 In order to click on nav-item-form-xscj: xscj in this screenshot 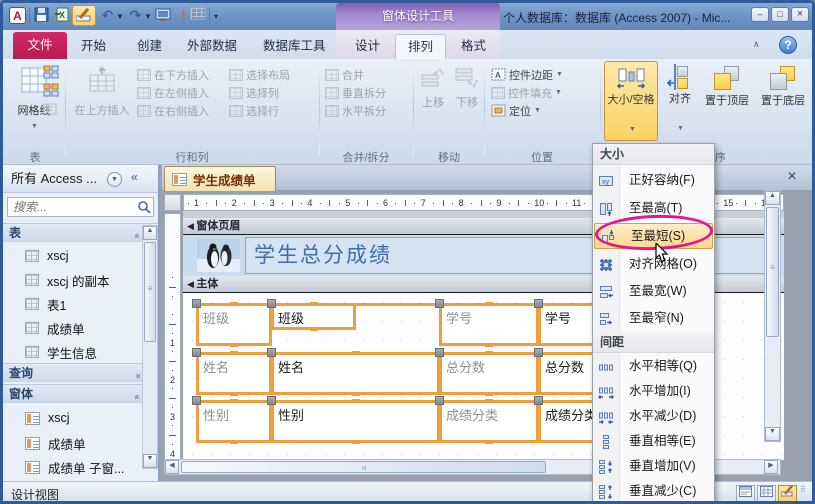, I will do `click(73, 418)`.